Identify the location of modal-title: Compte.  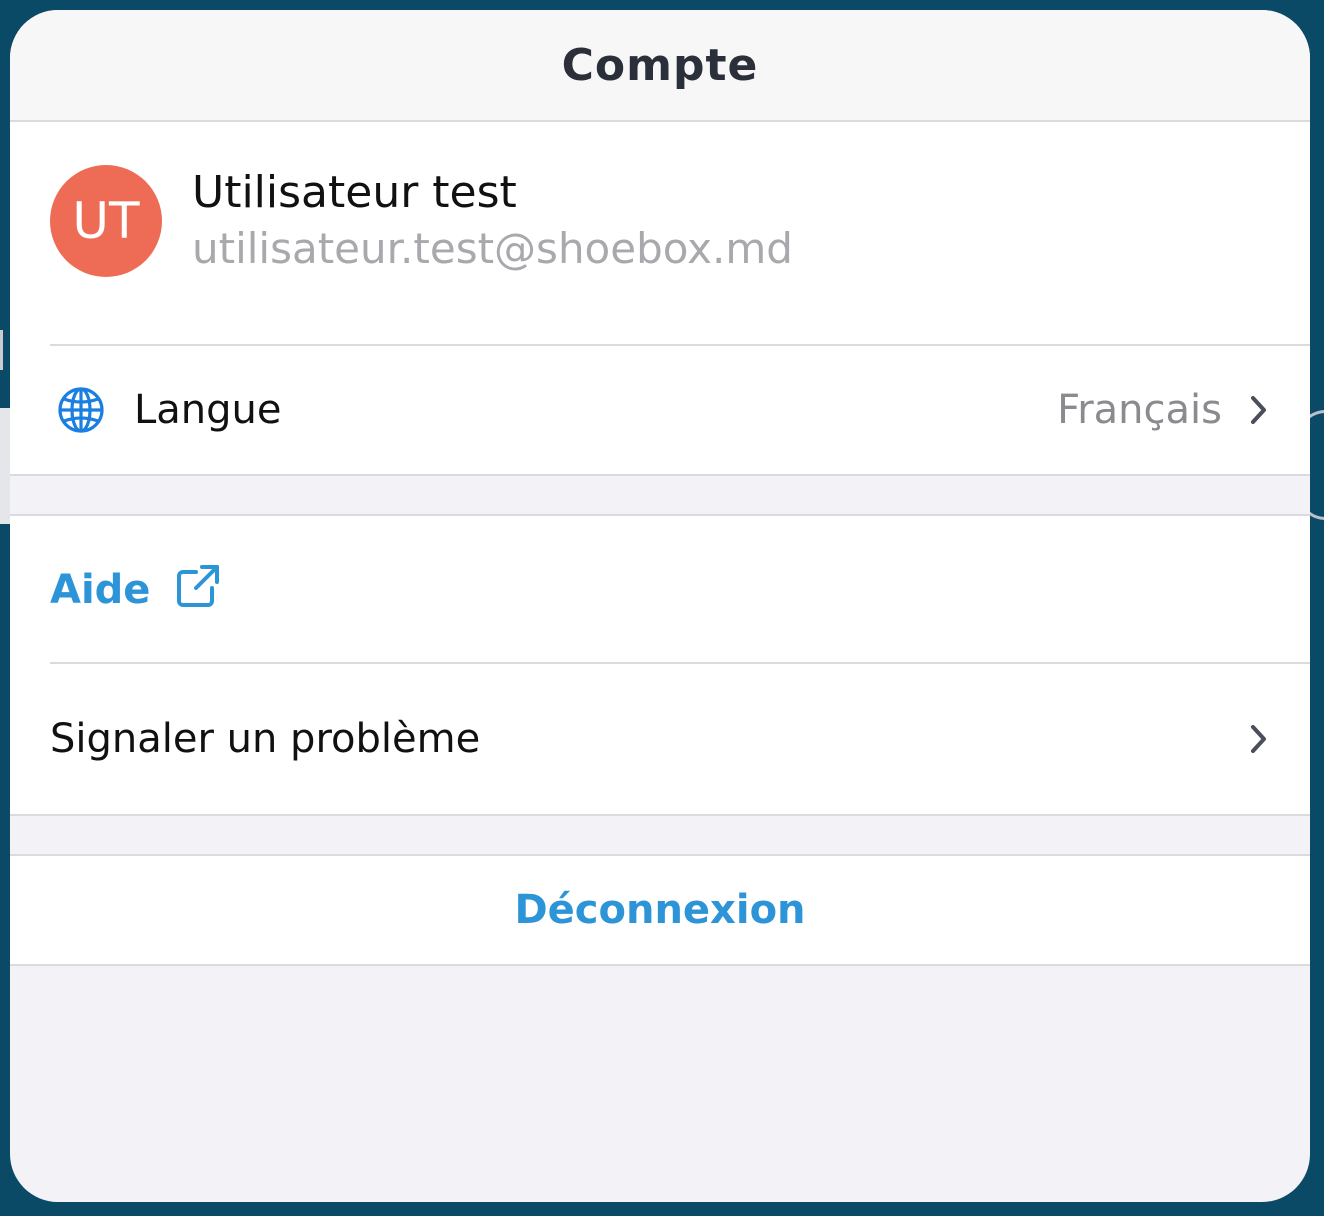
(660, 65).